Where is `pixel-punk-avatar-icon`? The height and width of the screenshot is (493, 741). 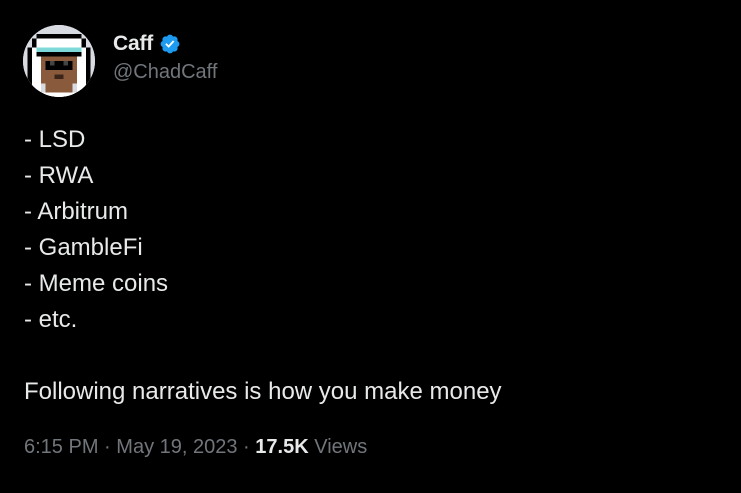
pixel-punk-avatar-icon is located at coordinates (59, 61).